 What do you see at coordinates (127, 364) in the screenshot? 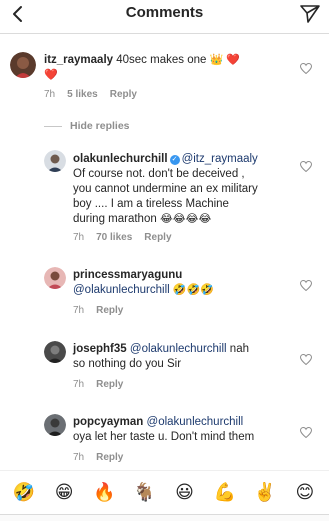
I see `reply-line: so nothing do you Sir` at bounding box center [127, 364].